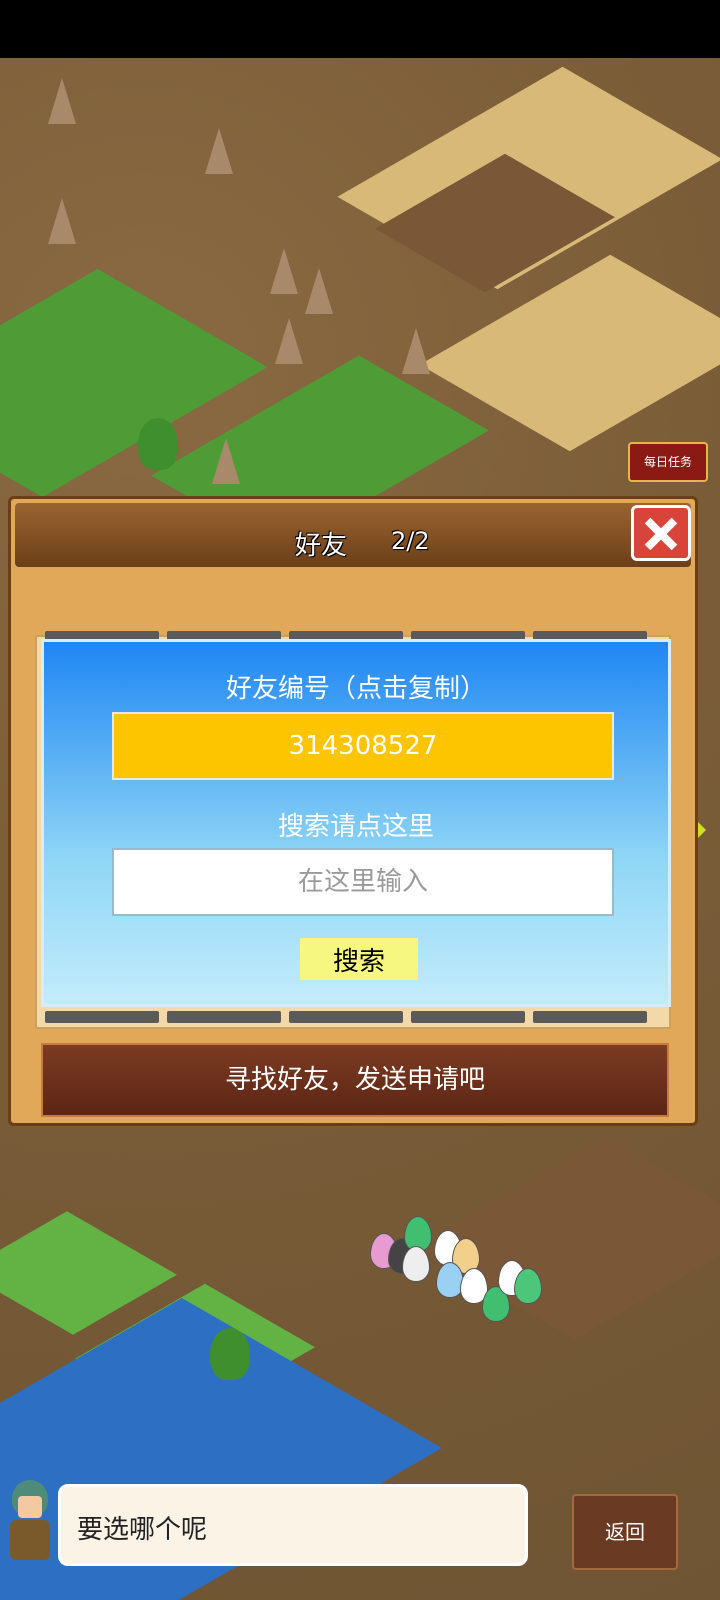  Describe the element at coordinates (625, 1532) in the screenshot. I see `back-button: 返回` at that location.